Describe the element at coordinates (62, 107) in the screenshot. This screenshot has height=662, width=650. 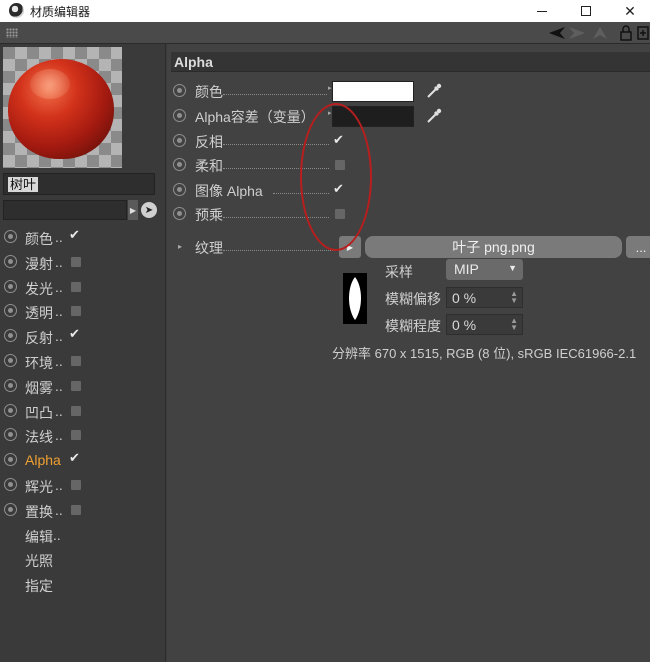
I see `material-preview` at that location.